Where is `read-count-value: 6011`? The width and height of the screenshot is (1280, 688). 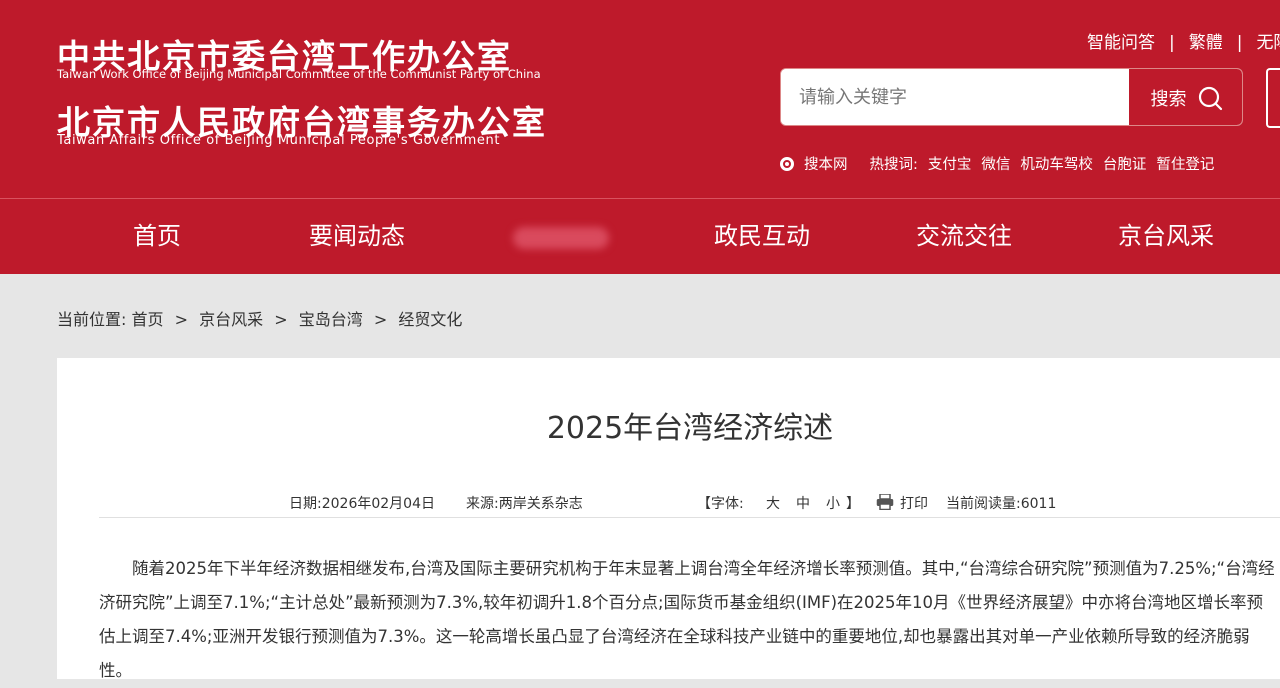 read-count-value: 6011 is located at coordinates (1038, 504).